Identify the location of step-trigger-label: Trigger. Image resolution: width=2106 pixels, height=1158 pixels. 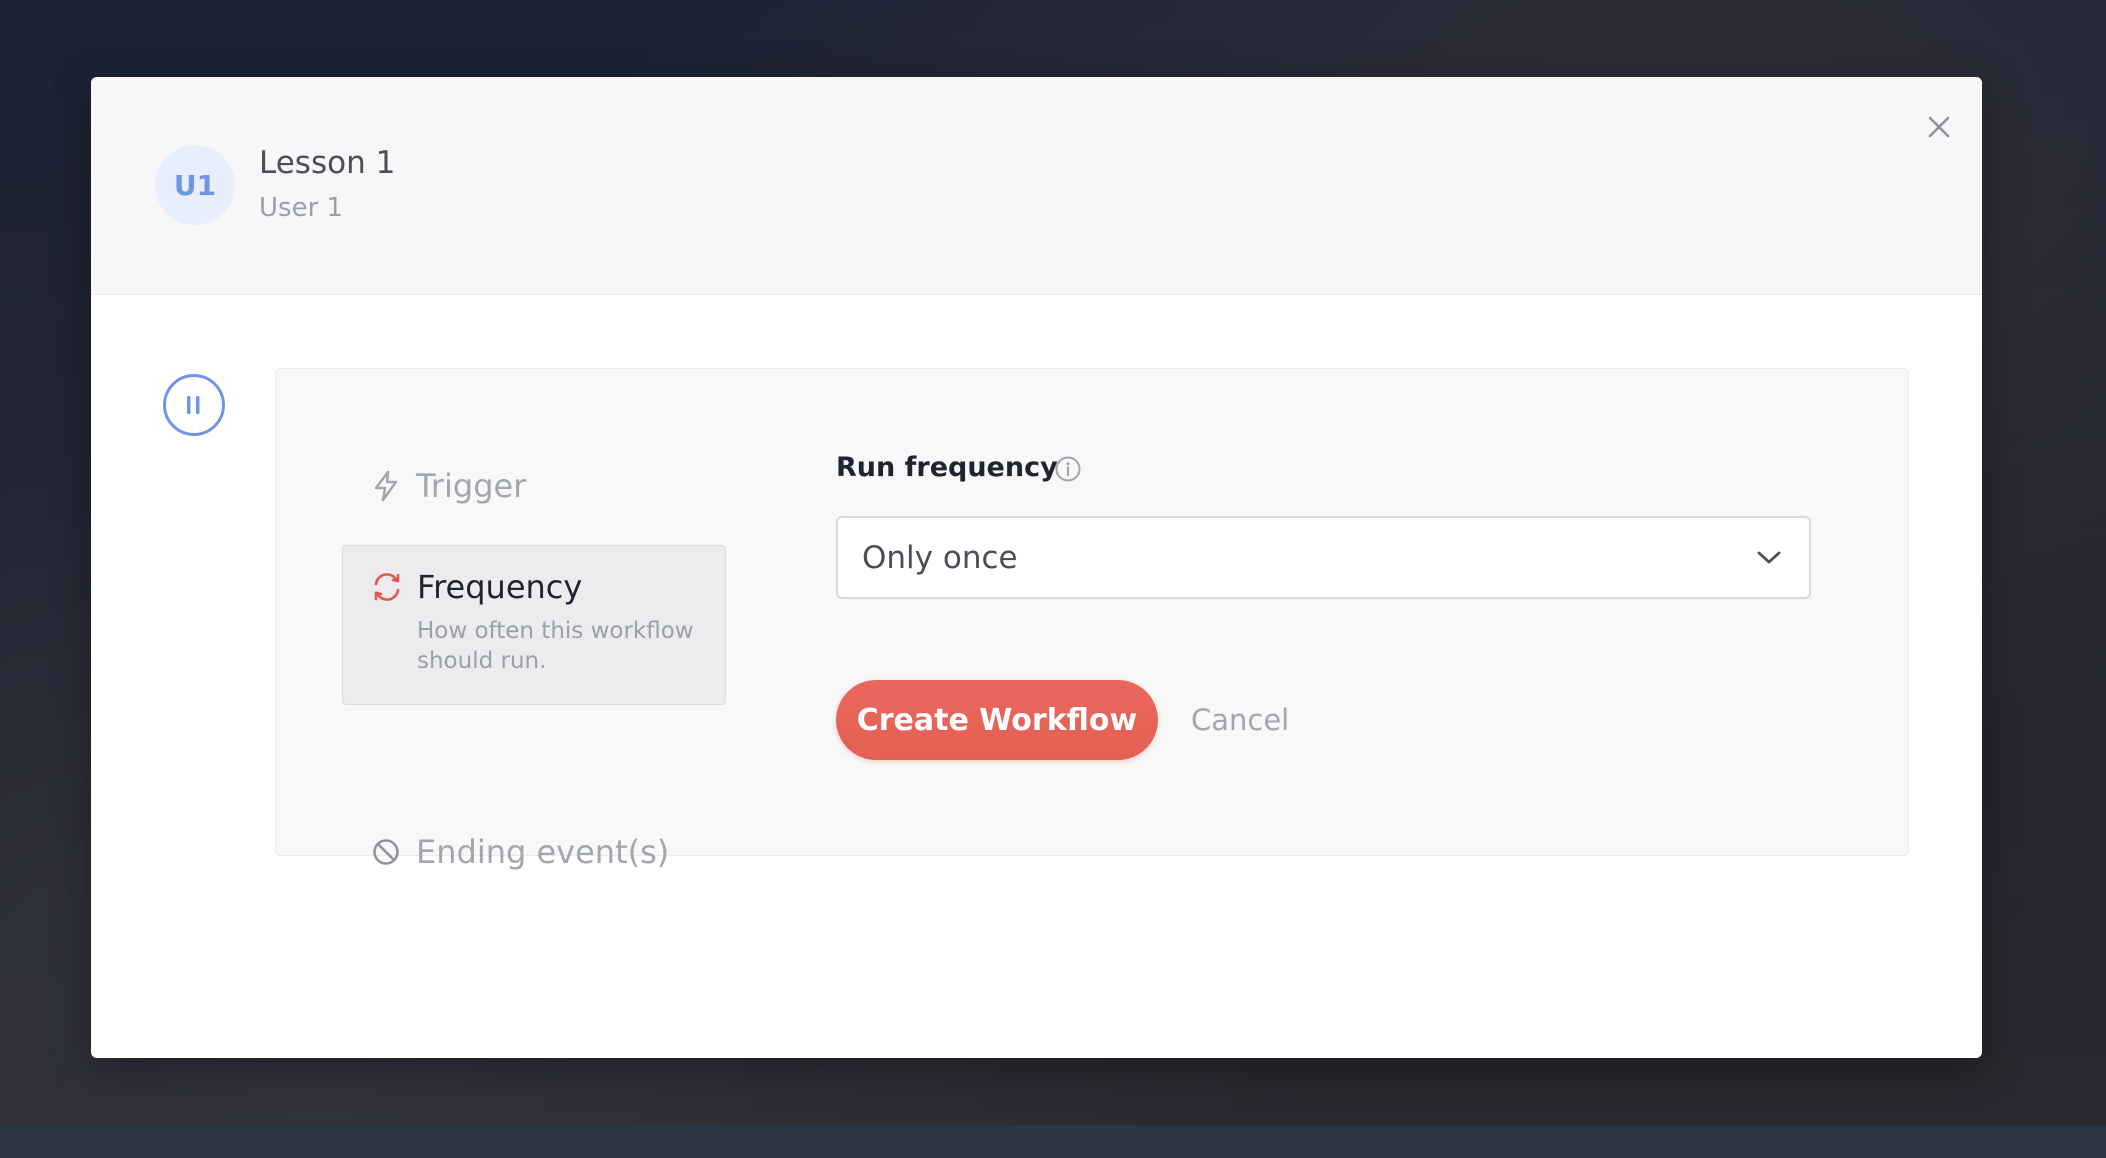
(471, 486).